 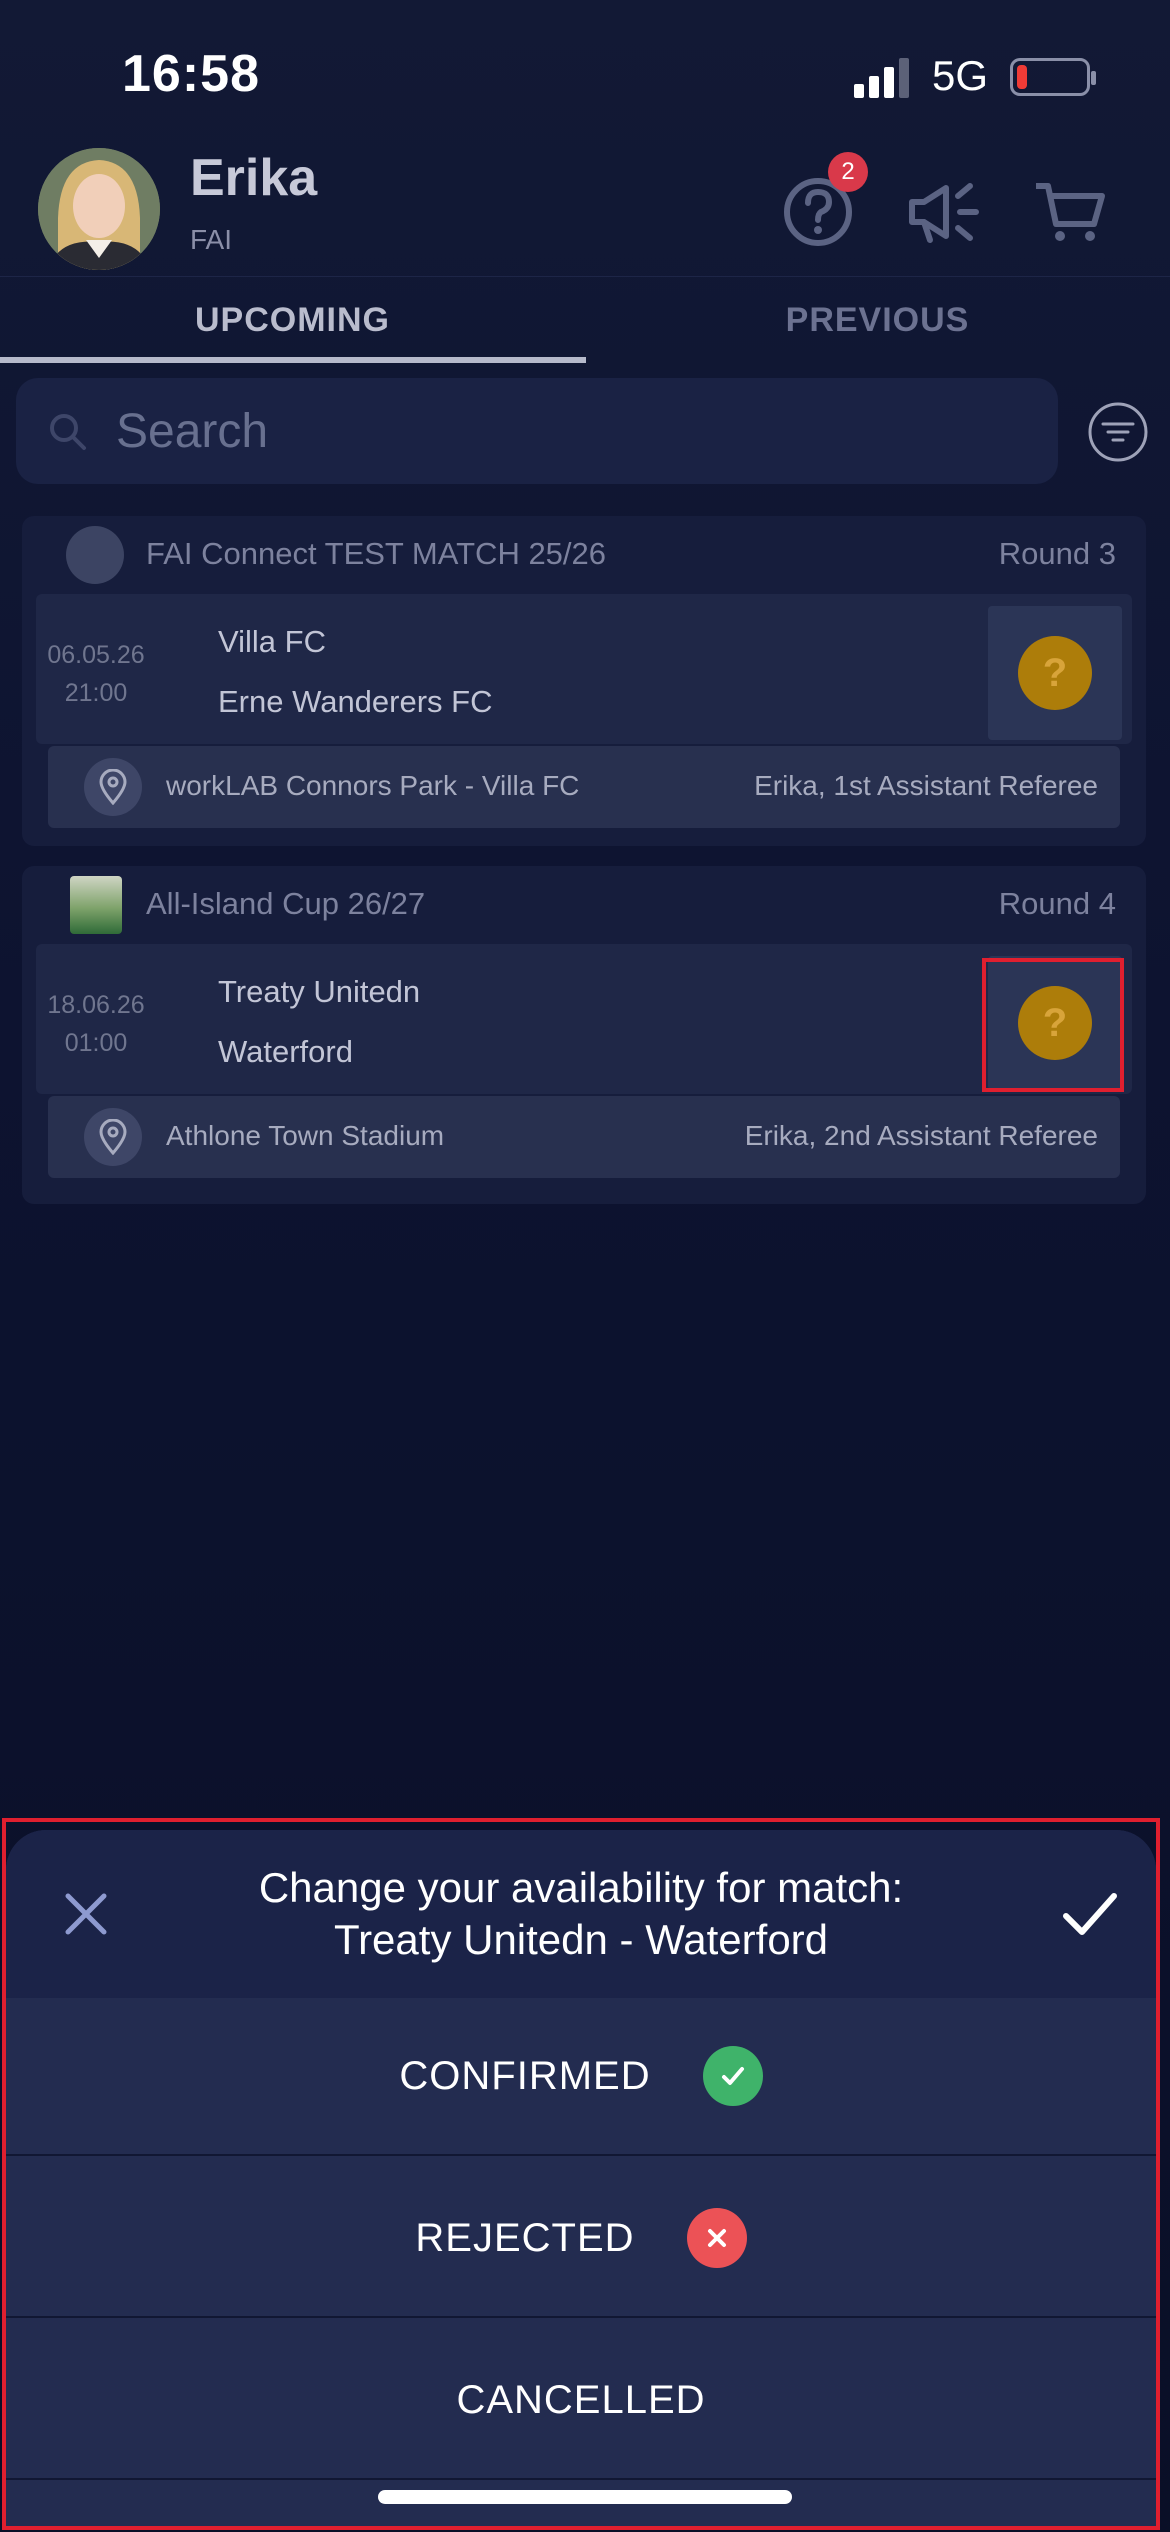 What do you see at coordinates (1118, 432) in the screenshot?
I see `filter-icon` at bounding box center [1118, 432].